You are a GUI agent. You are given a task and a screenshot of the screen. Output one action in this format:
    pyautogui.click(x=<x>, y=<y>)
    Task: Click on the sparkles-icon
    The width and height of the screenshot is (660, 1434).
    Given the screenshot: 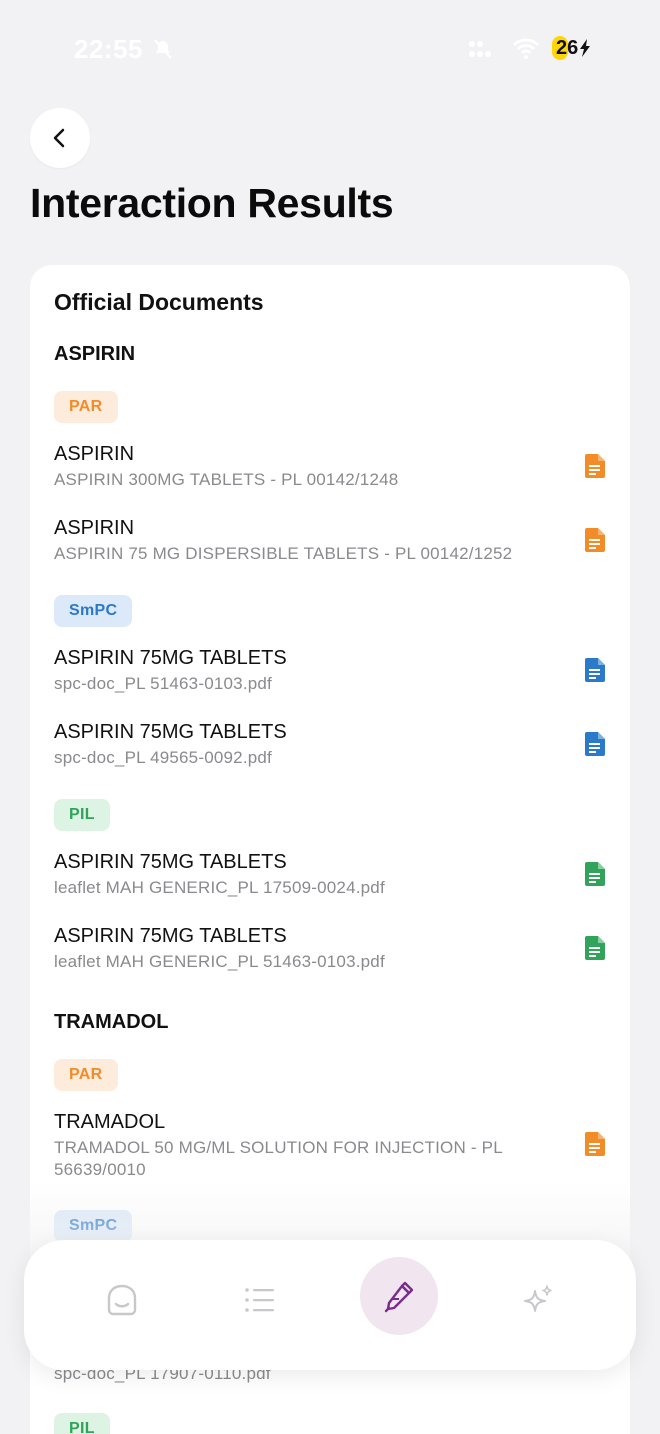 What is the action you would take?
    pyautogui.click(x=538, y=1298)
    